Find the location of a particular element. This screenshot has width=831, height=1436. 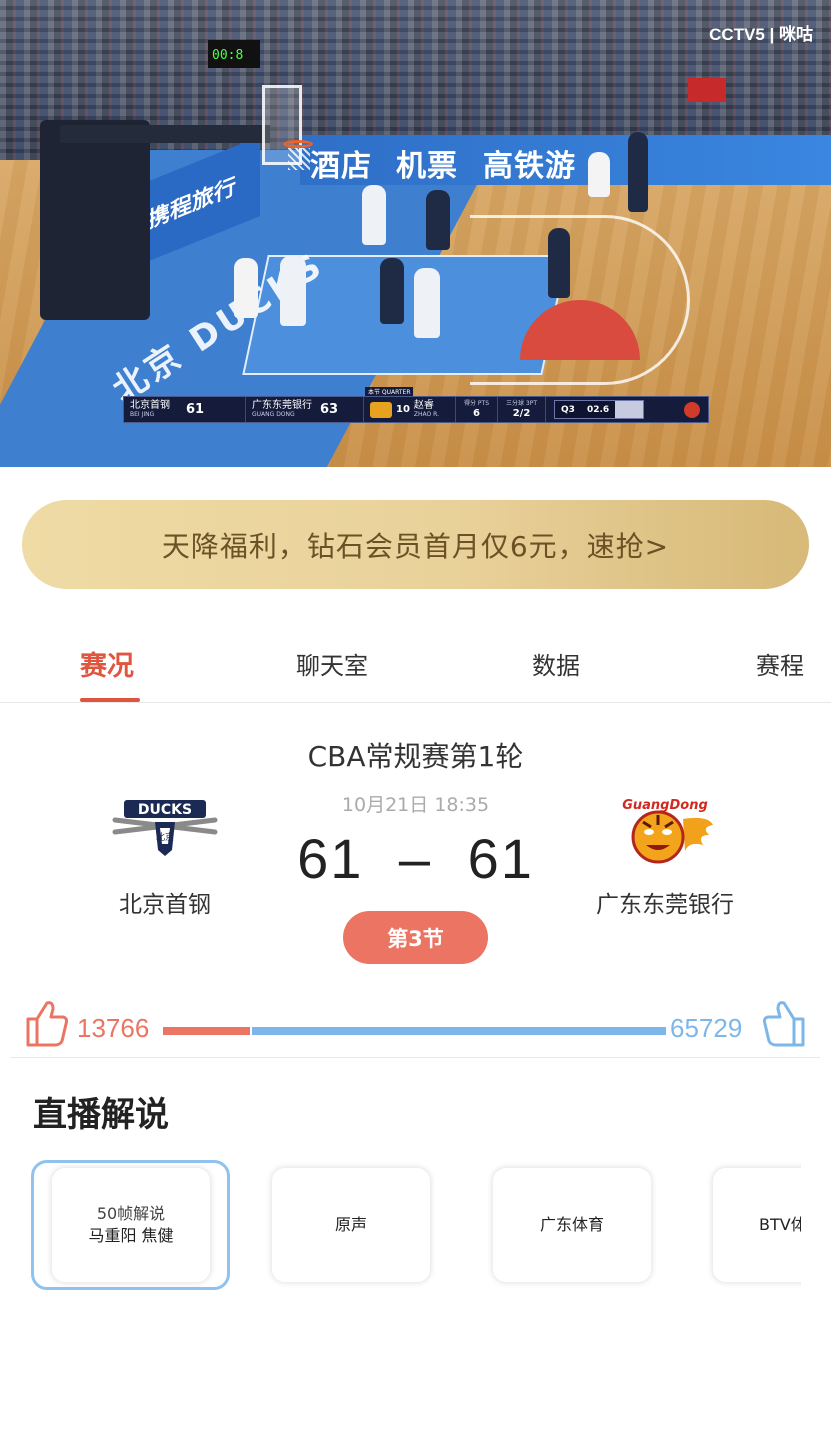

support-meter: 13766 65729 is located at coordinates (415, 1026).